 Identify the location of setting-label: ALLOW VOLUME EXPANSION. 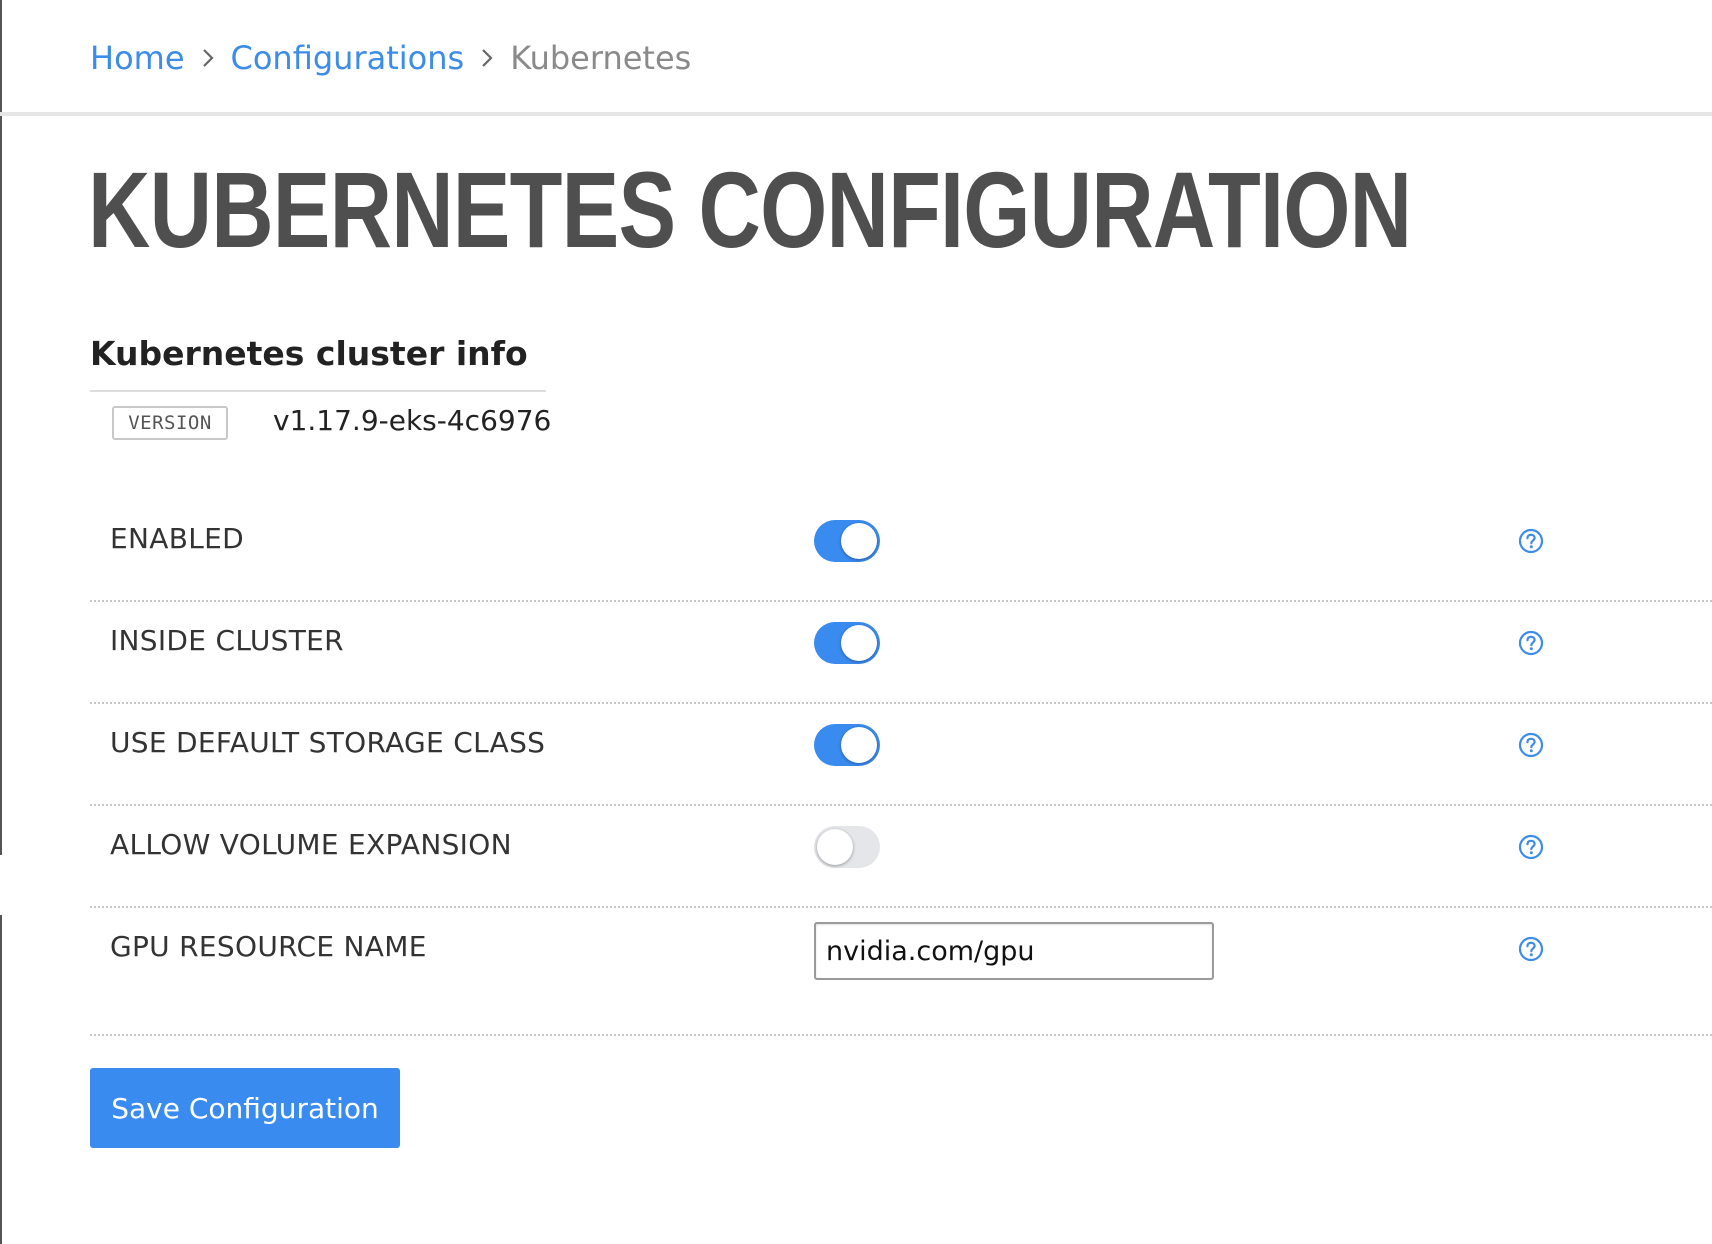
(311, 844).